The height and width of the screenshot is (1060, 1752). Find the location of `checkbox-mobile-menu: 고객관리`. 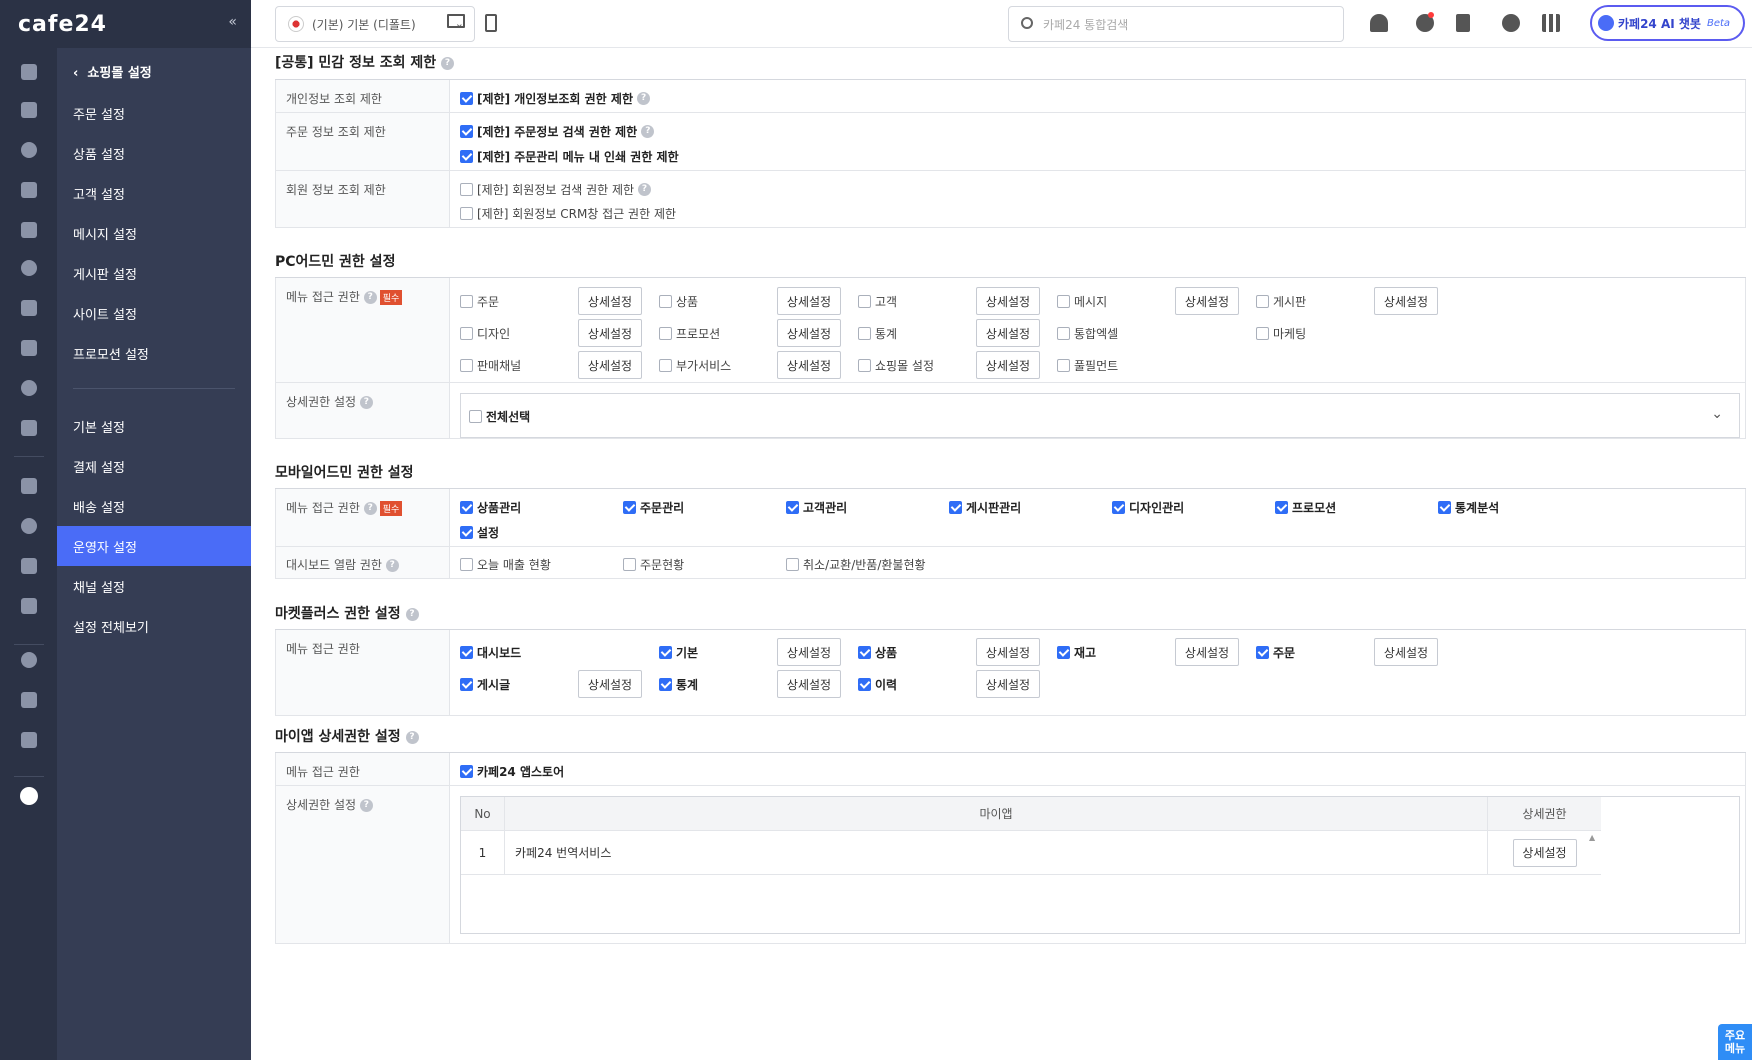

checkbox-mobile-menu: 고객관리 is located at coordinates (816, 507).